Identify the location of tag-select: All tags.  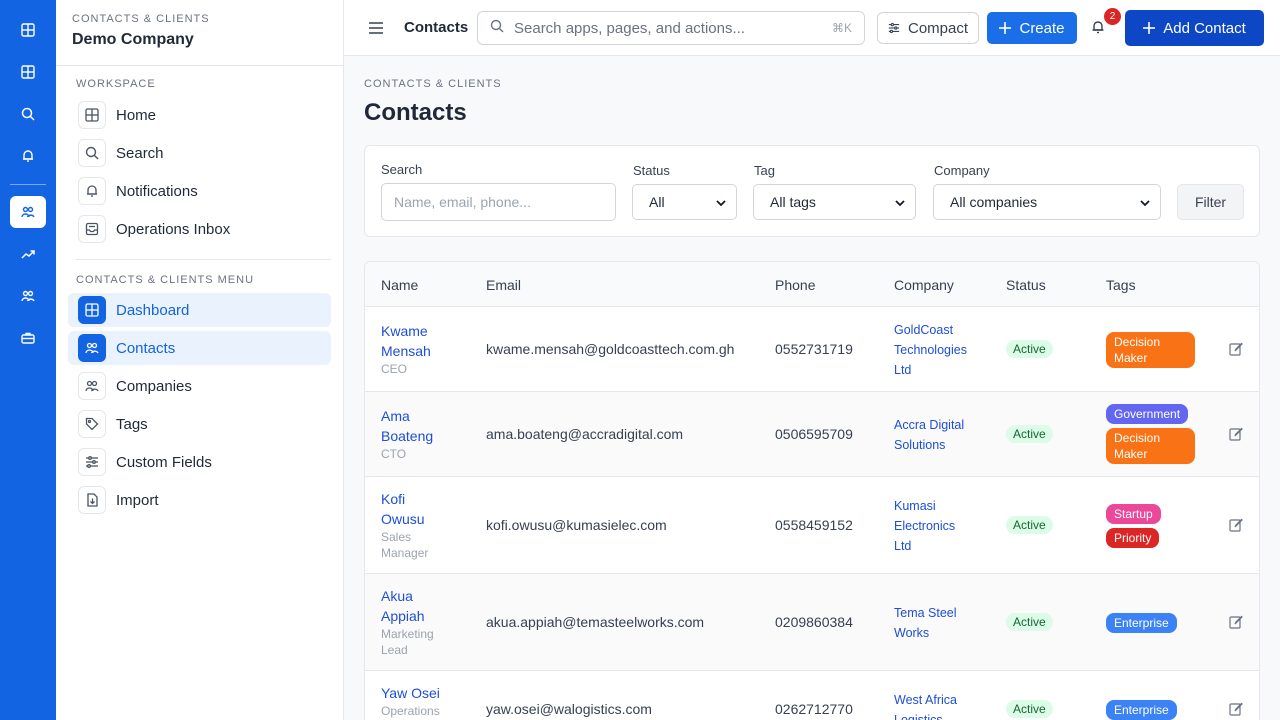
(834, 202).